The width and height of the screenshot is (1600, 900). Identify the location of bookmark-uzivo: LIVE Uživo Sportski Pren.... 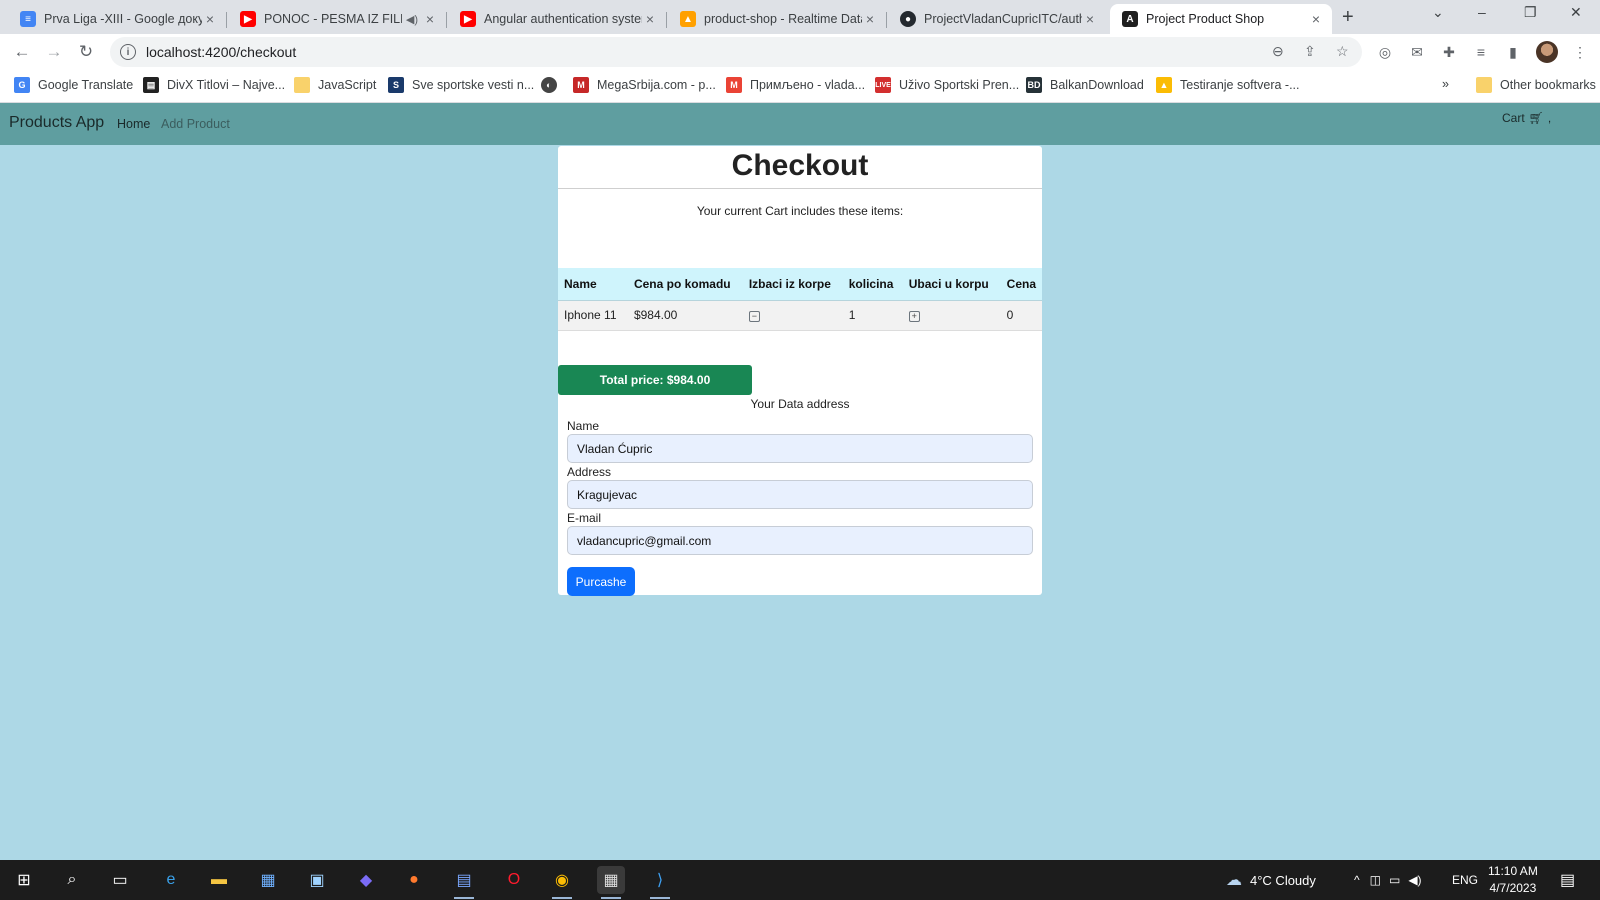
(947, 85).